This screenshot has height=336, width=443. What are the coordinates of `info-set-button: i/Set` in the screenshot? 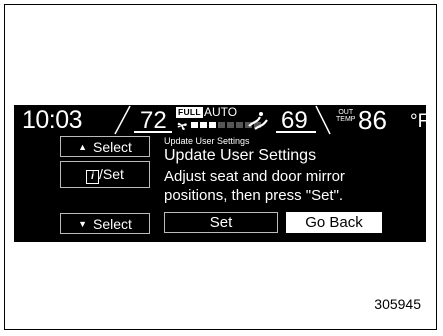 It's located at (105, 174).